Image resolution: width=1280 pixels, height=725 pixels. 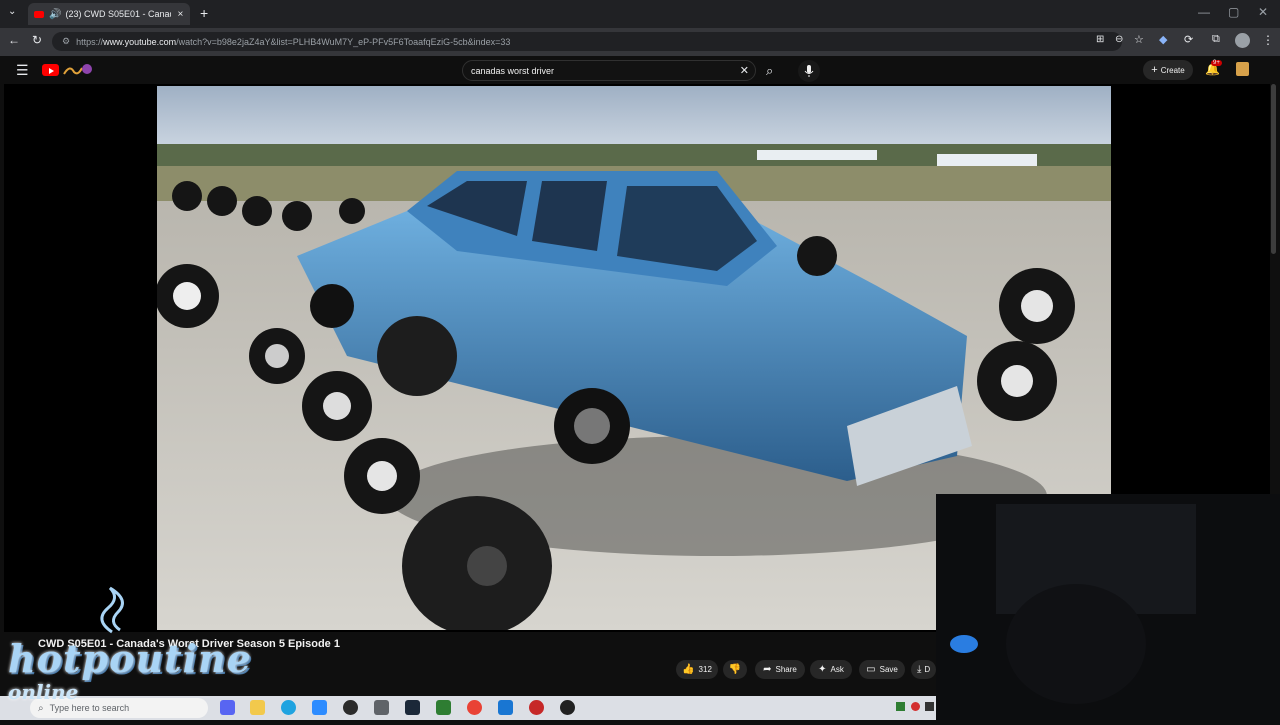 I want to click on app-blue-2-icon, so click(x=505, y=707).